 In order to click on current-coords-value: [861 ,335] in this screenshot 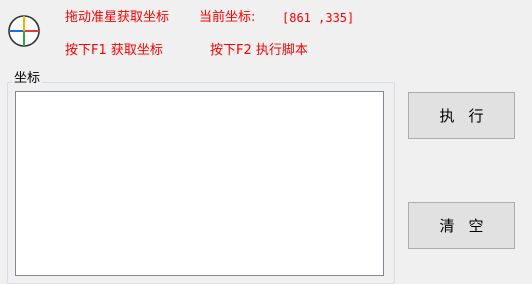, I will do `click(318, 18)`.